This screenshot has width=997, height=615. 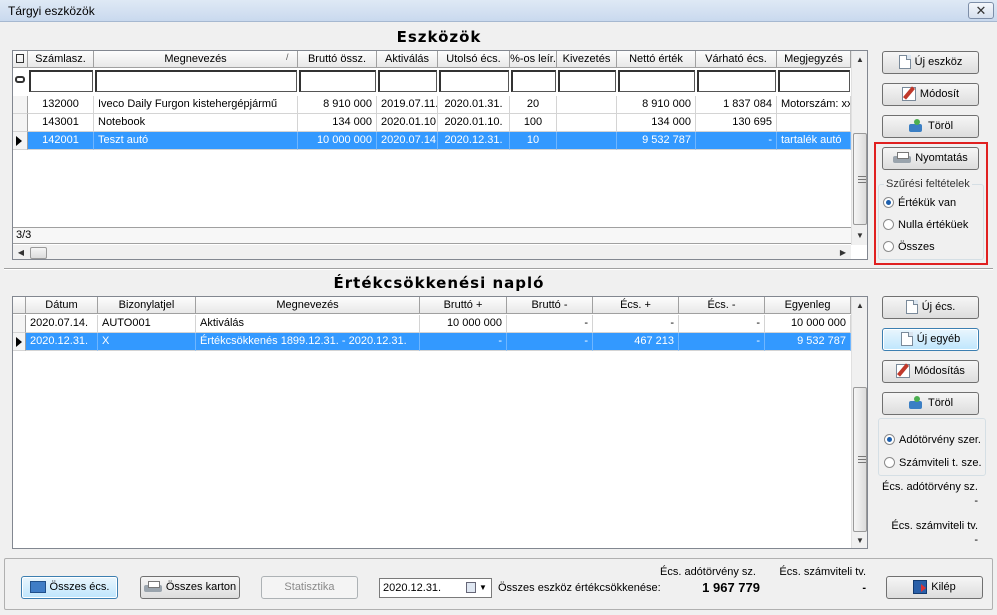 I want to click on assets-table-cell: 10, so click(x=533, y=141).